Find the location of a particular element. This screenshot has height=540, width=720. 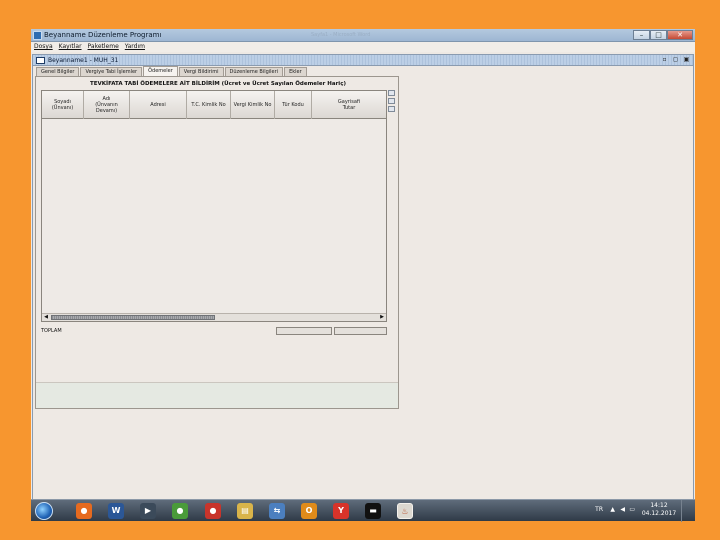

network-icon: ▭ is located at coordinates (632, 509).